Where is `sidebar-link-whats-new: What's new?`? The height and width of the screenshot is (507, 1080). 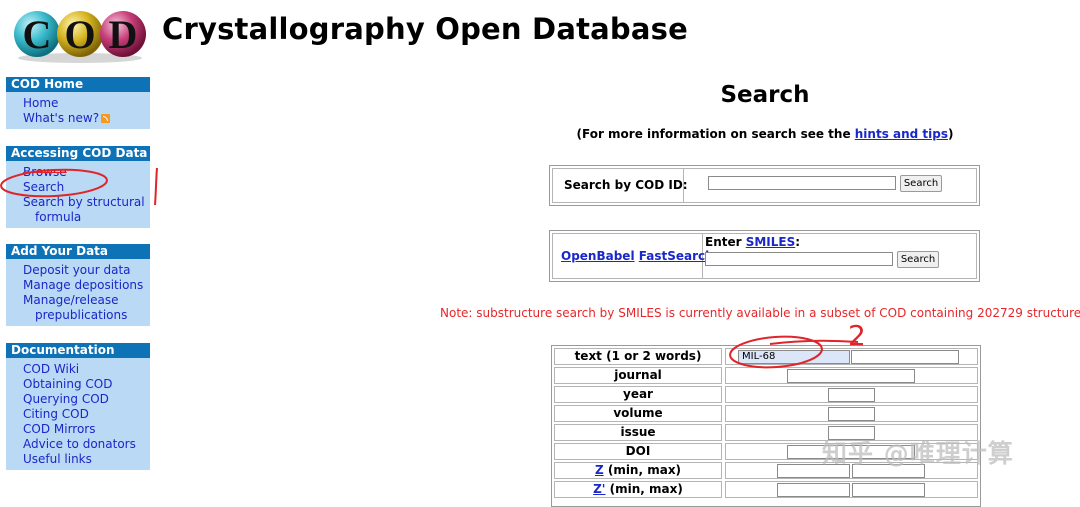 sidebar-link-whats-new: What's new? is located at coordinates (78, 118).